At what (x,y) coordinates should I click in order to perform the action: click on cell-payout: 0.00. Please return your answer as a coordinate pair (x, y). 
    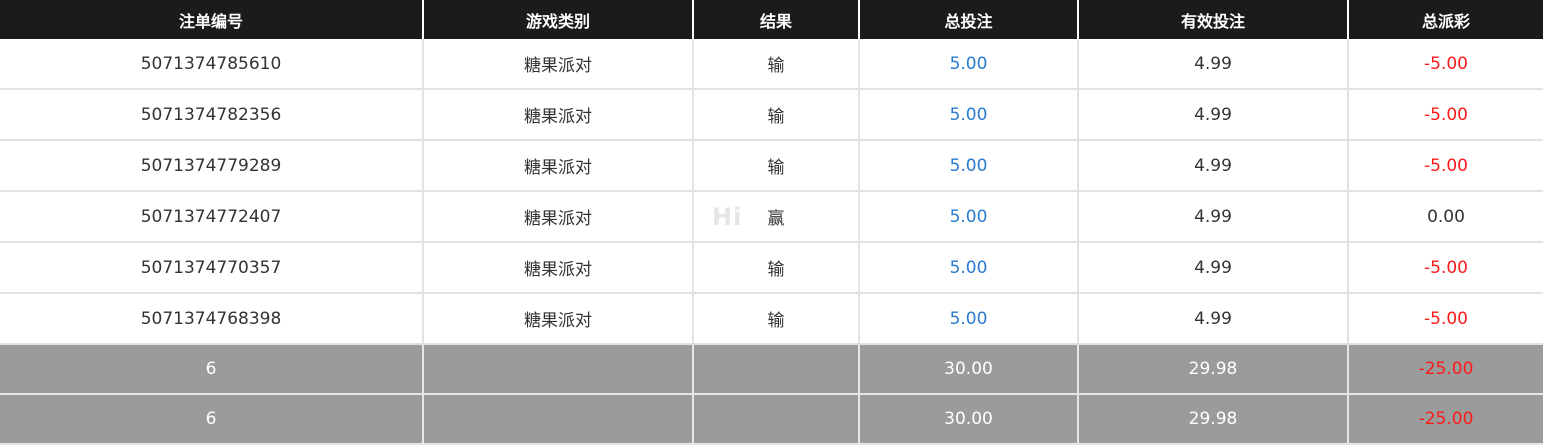
    Looking at the image, I should click on (1445, 217).